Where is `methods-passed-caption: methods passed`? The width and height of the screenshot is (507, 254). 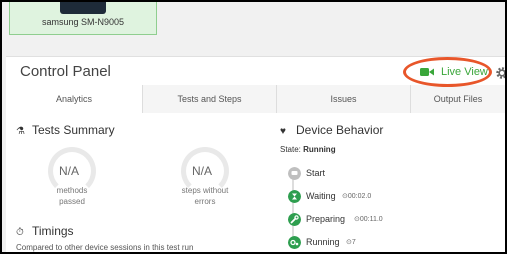
methods-passed-caption: methods passed is located at coordinates (72, 196).